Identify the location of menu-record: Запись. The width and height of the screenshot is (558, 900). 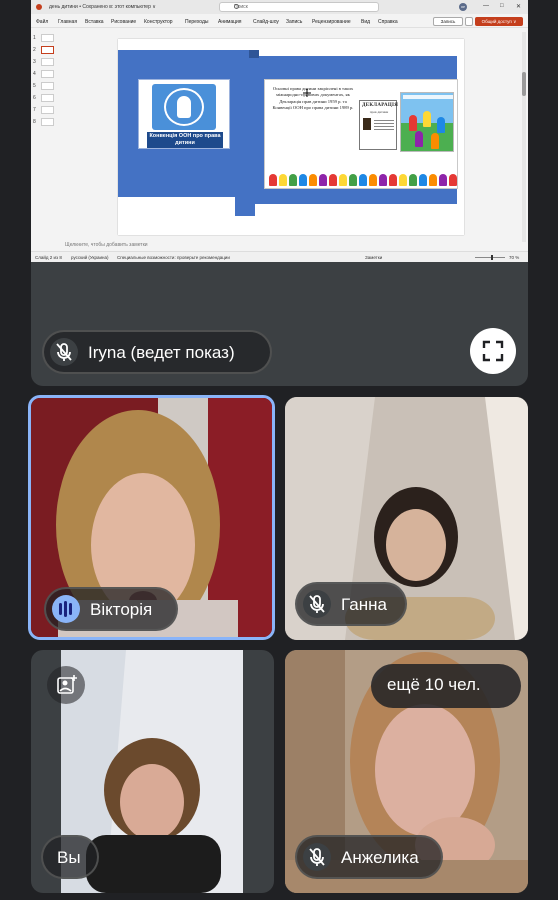
(294, 22).